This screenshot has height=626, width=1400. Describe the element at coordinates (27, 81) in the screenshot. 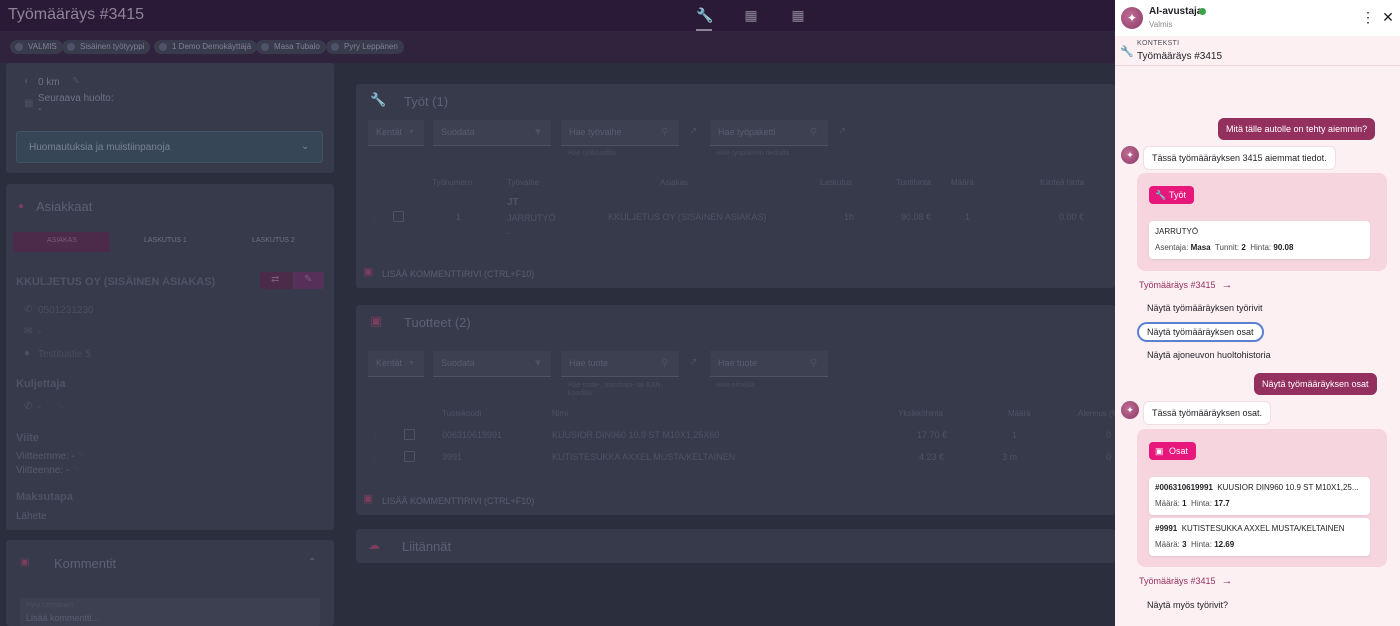

I see `speedometer-icon: ◐` at that location.